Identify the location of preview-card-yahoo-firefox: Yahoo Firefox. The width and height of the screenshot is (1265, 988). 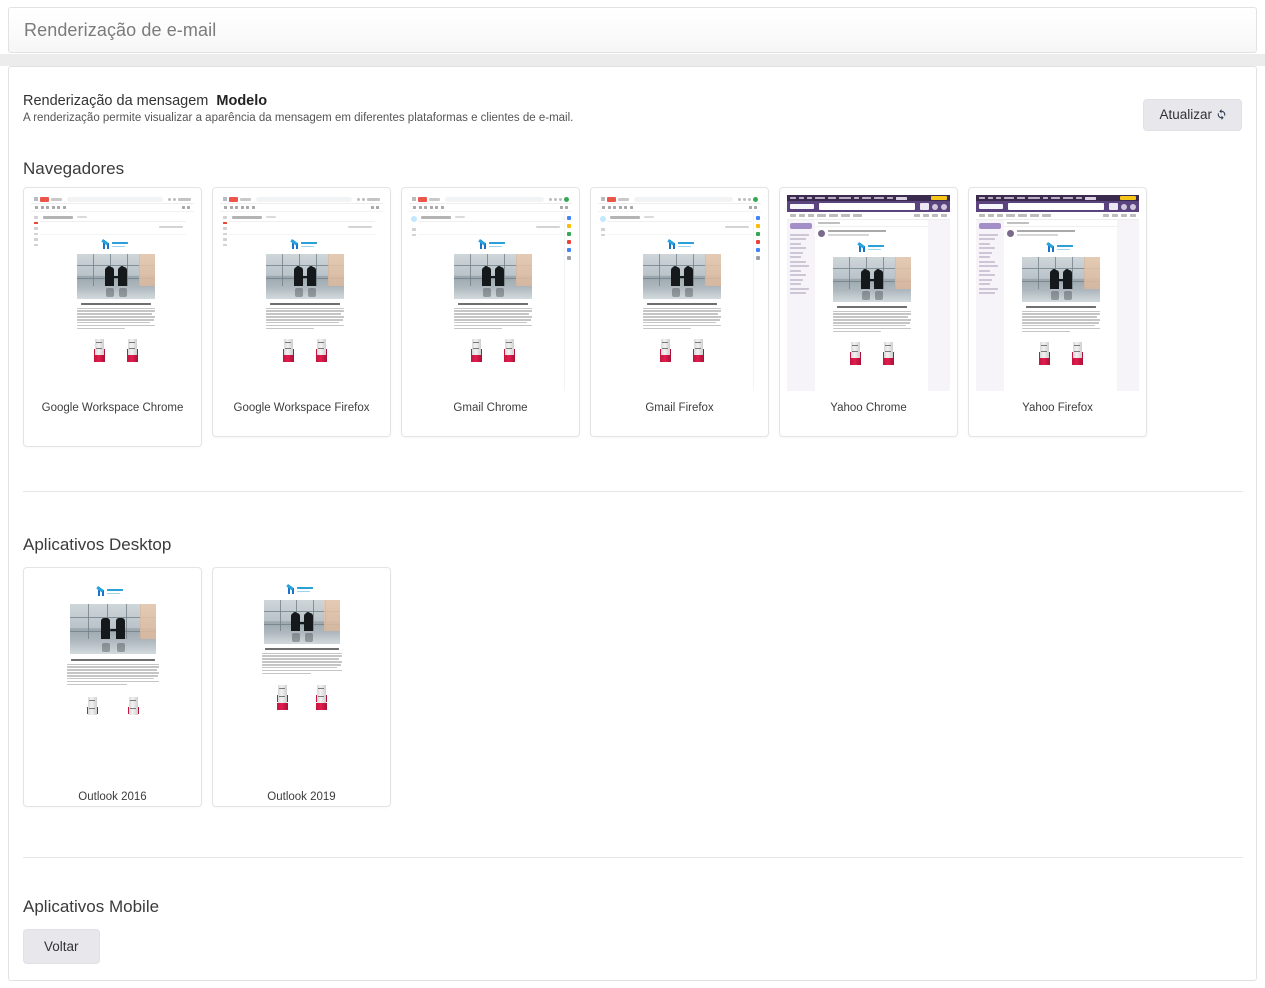
(1057, 312).